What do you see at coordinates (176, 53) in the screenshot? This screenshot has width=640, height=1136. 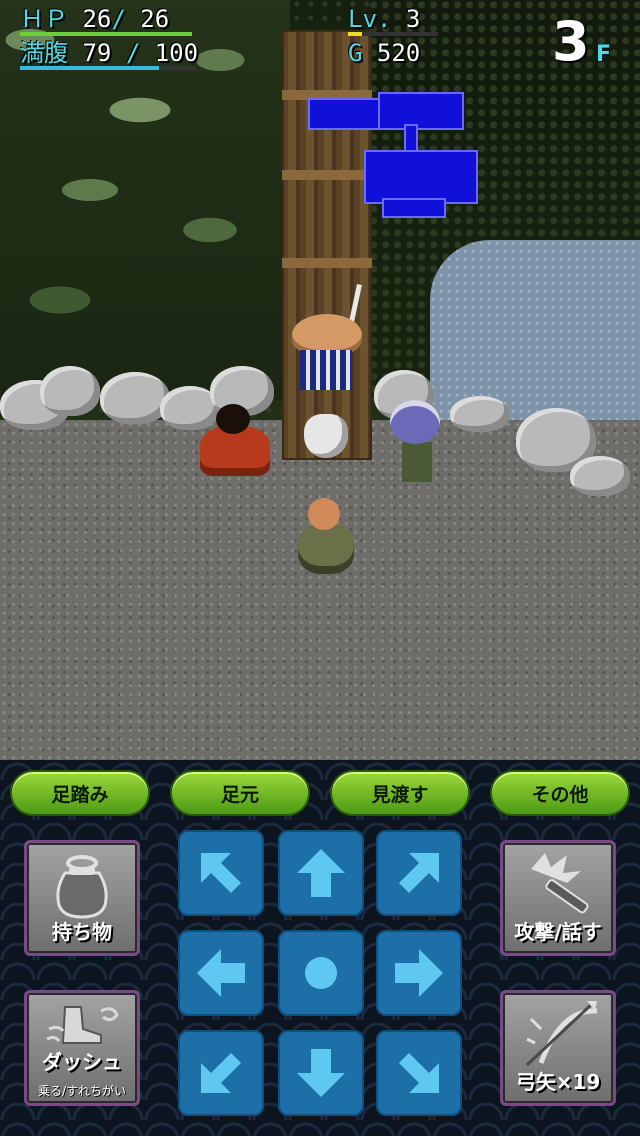 I see `fullness-max: 100` at bounding box center [176, 53].